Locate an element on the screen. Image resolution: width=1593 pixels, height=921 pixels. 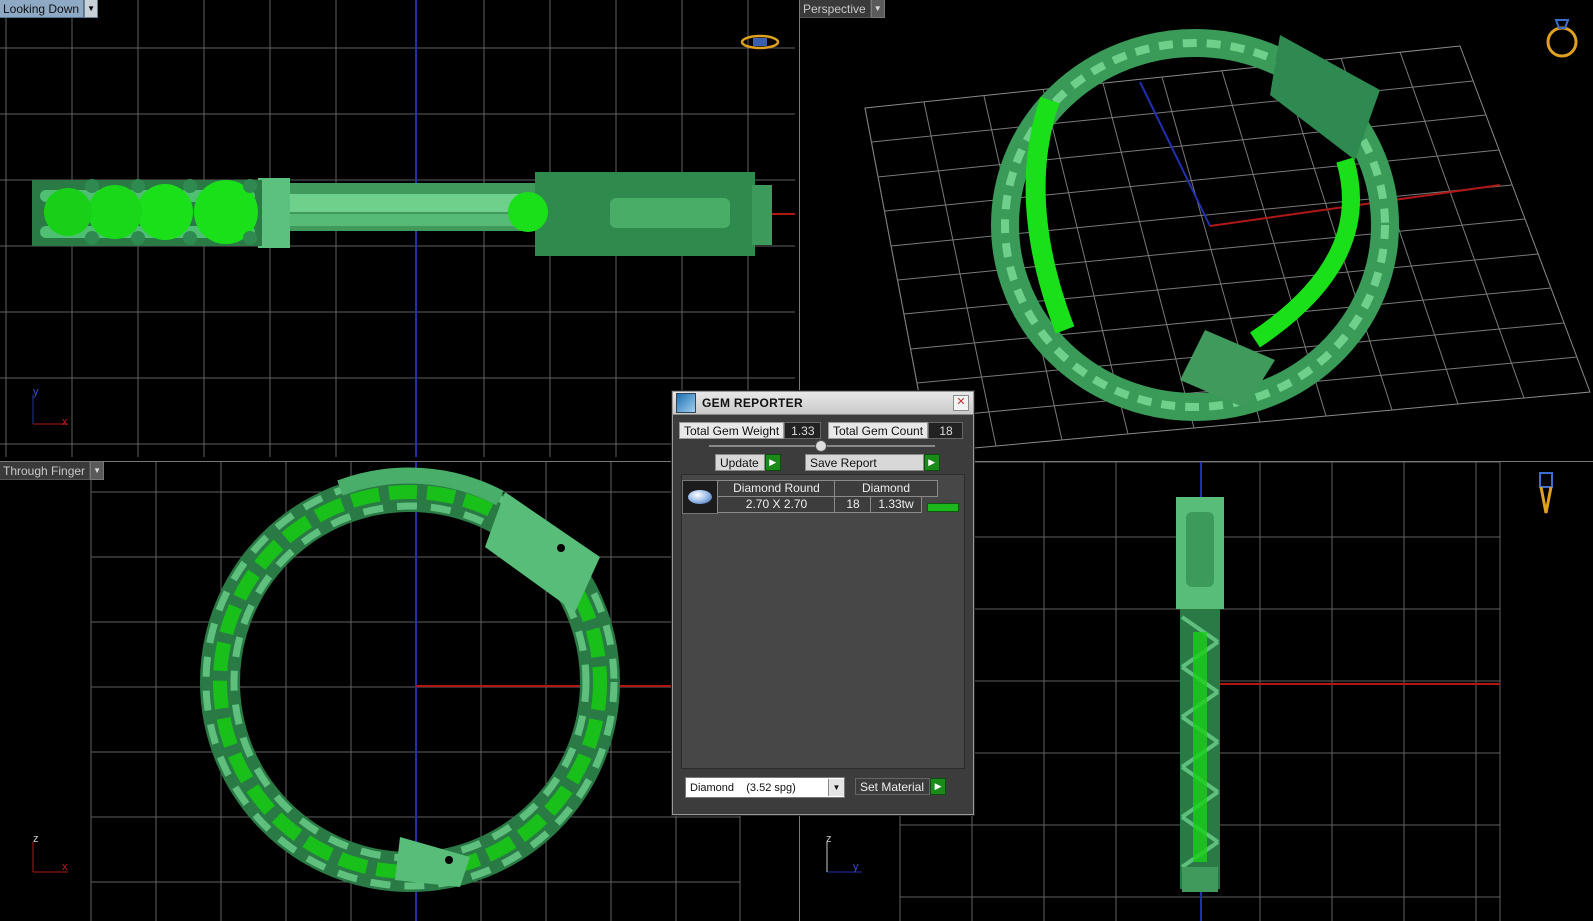
gem-size: 2.70 X 2.70 is located at coordinates (776, 504).